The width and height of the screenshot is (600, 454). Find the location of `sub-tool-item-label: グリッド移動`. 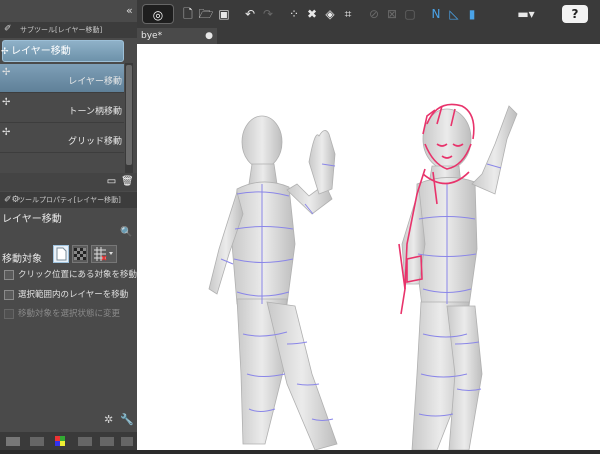

sub-tool-item-label: グリッド移動 is located at coordinates (94, 142).